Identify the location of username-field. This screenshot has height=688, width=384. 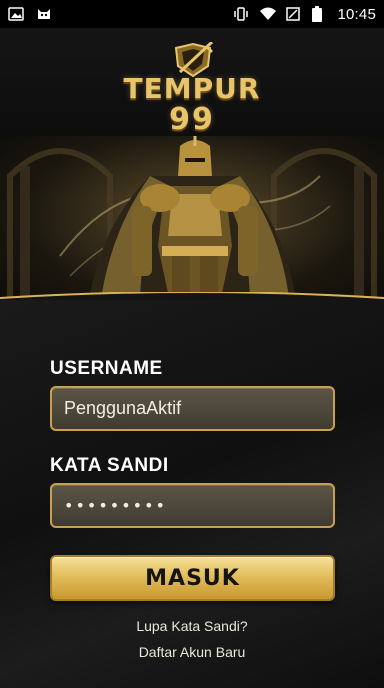
(192, 408).